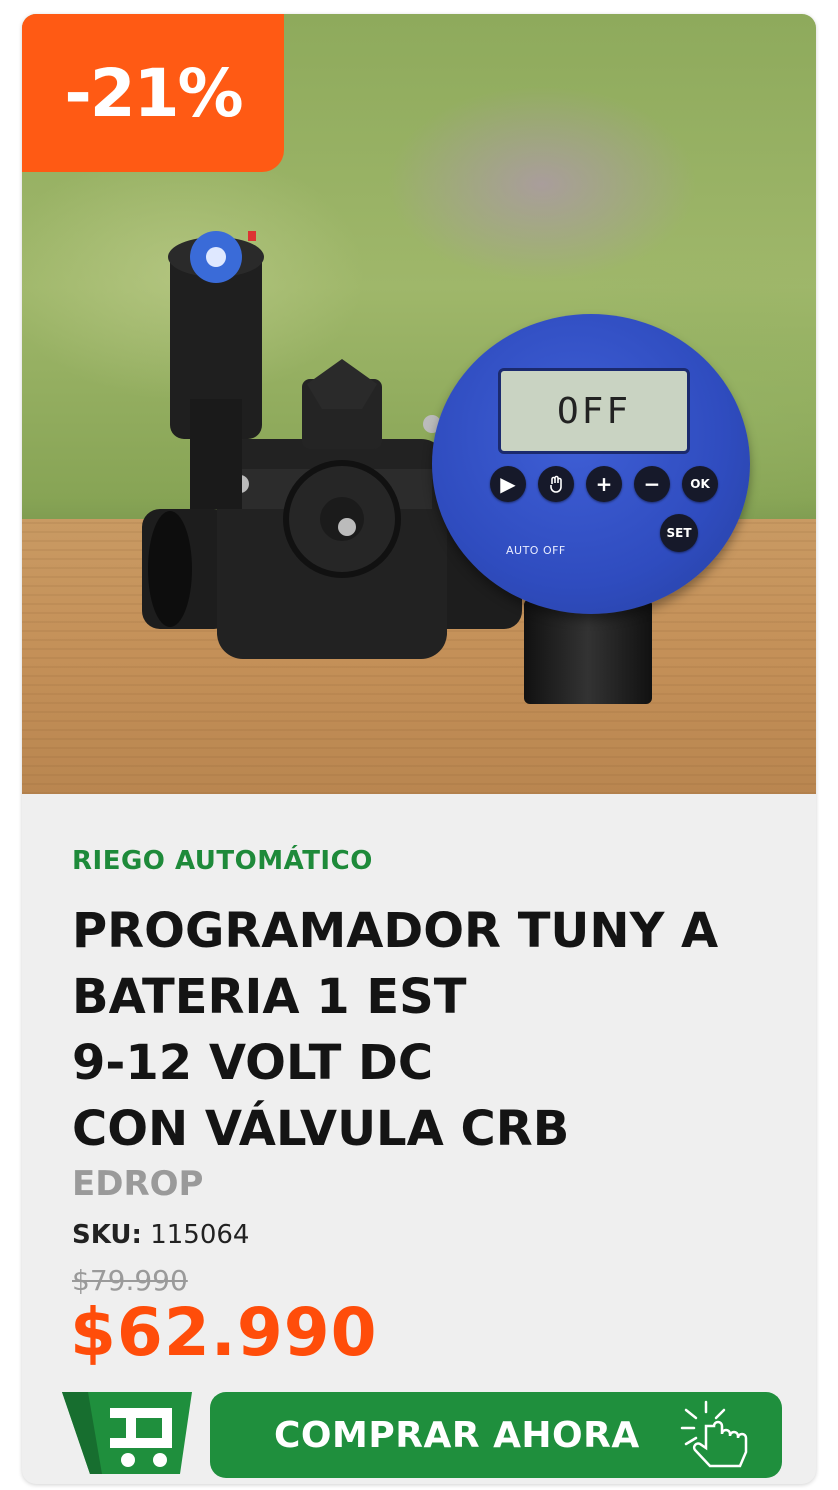  What do you see at coordinates (395, 931) in the screenshot?
I see `title-line: PROGRAMADOR TUNY A` at bounding box center [395, 931].